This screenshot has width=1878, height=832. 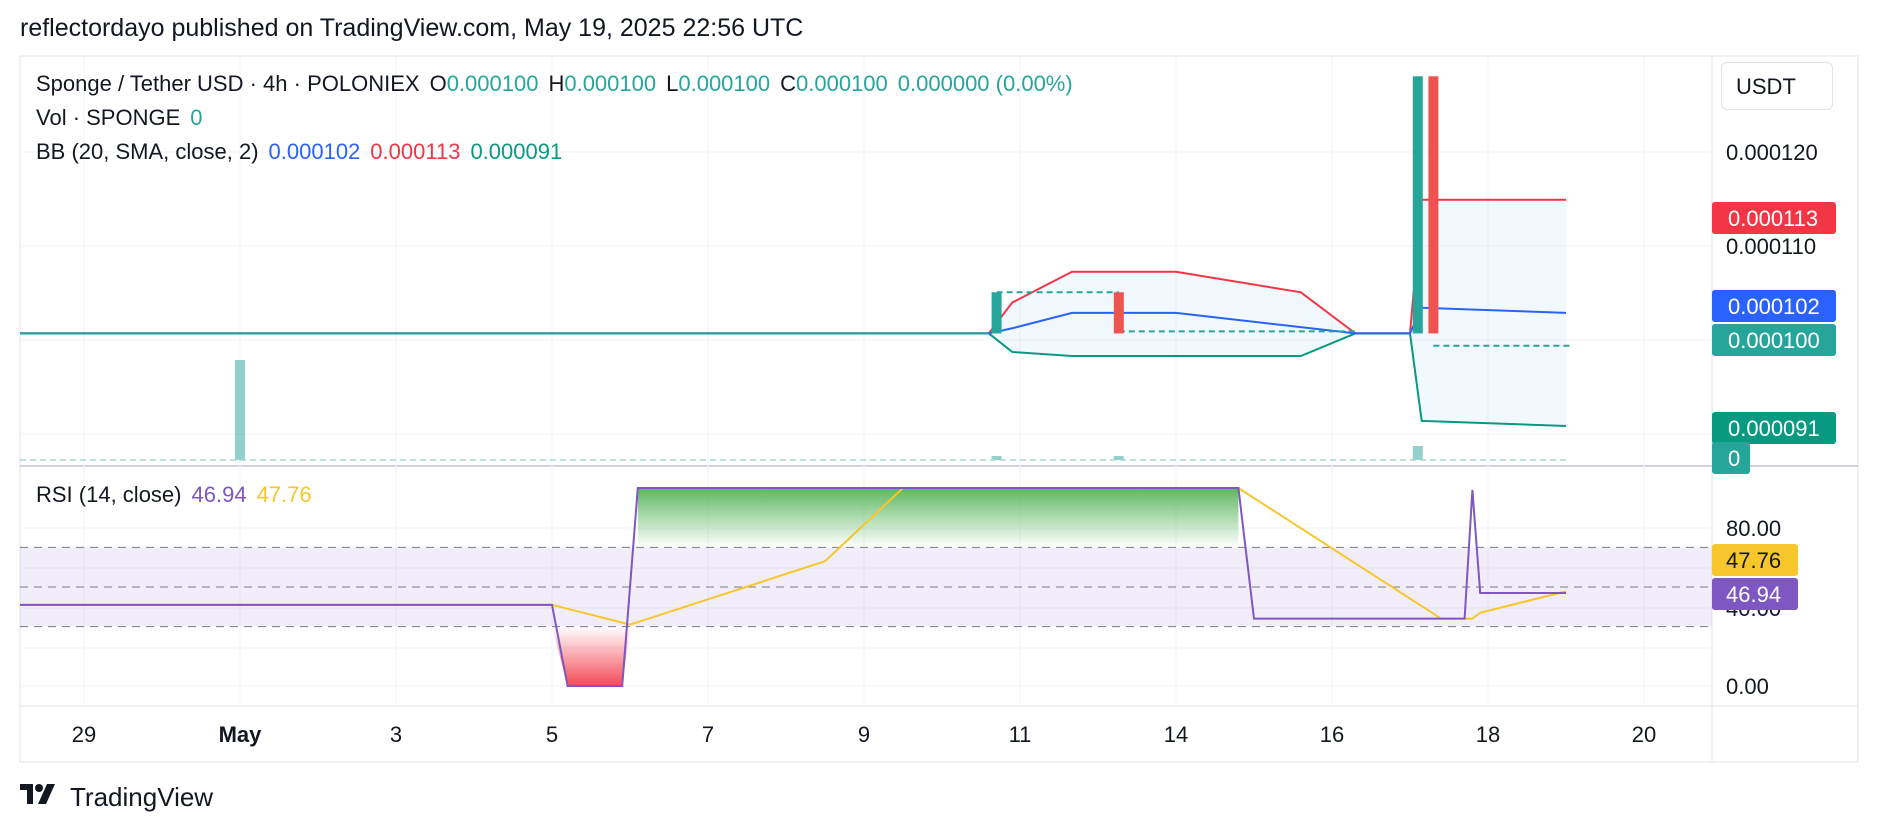 I want to click on rsi-oversold-fill, so click(x=591, y=656).